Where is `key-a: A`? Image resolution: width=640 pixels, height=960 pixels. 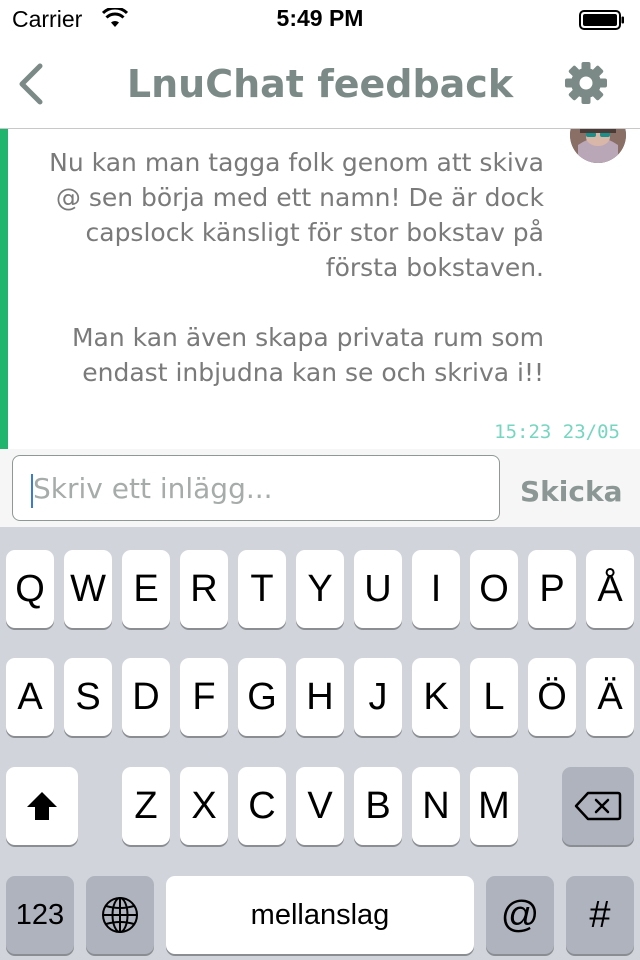 key-a: A is located at coordinates (30, 697).